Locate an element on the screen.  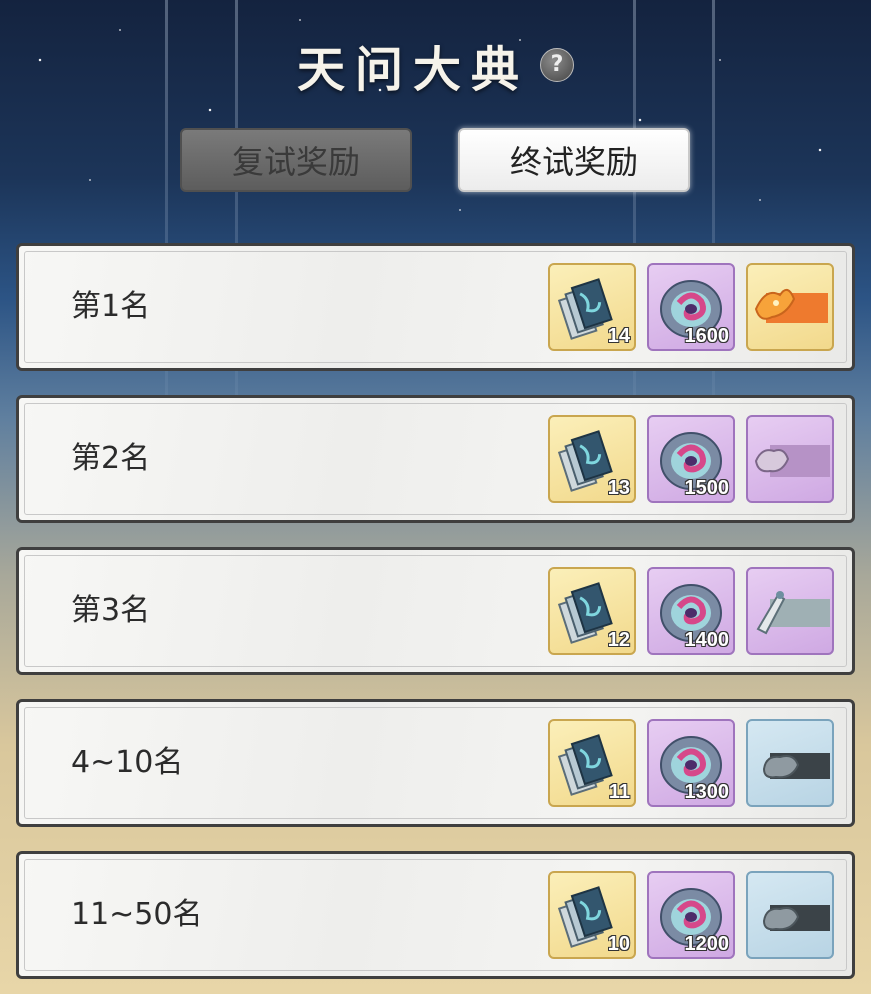
item-count: 1200 is located at coordinates (707, 944).